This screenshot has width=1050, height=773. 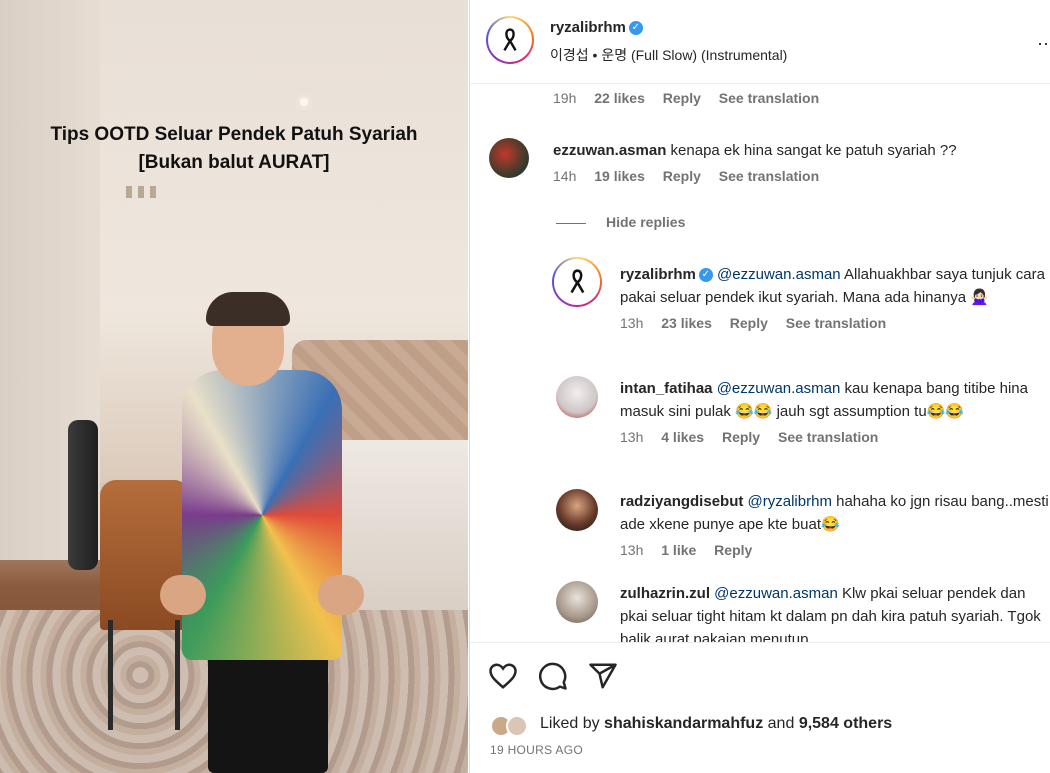 What do you see at coordinates (565, 98) in the screenshot?
I see `comment-time: 19h` at bounding box center [565, 98].